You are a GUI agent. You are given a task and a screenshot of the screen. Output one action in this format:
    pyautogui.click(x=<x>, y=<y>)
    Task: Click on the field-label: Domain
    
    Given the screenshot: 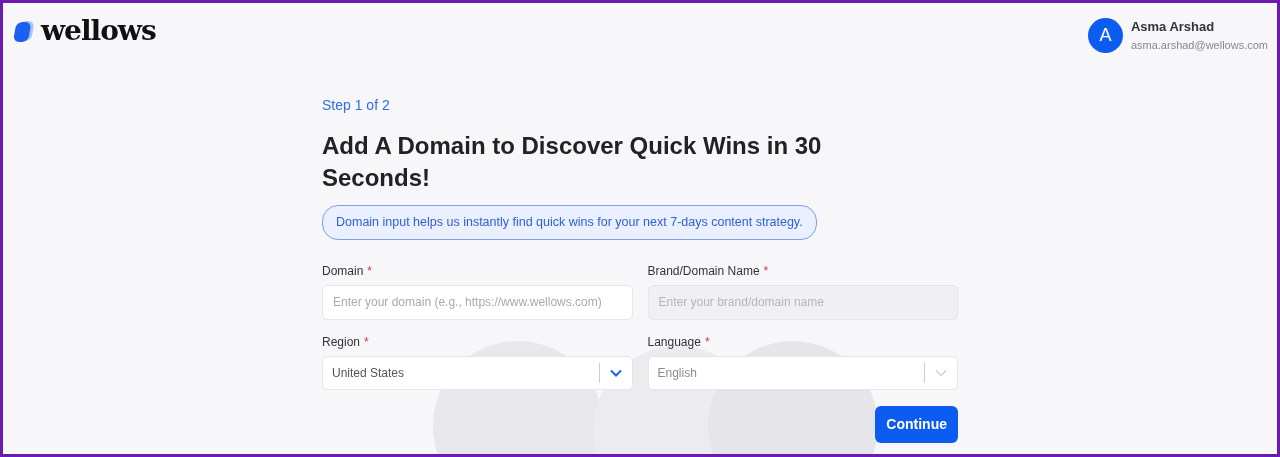 What is the action you would take?
    pyautogui.click(x=343, y=270)
    